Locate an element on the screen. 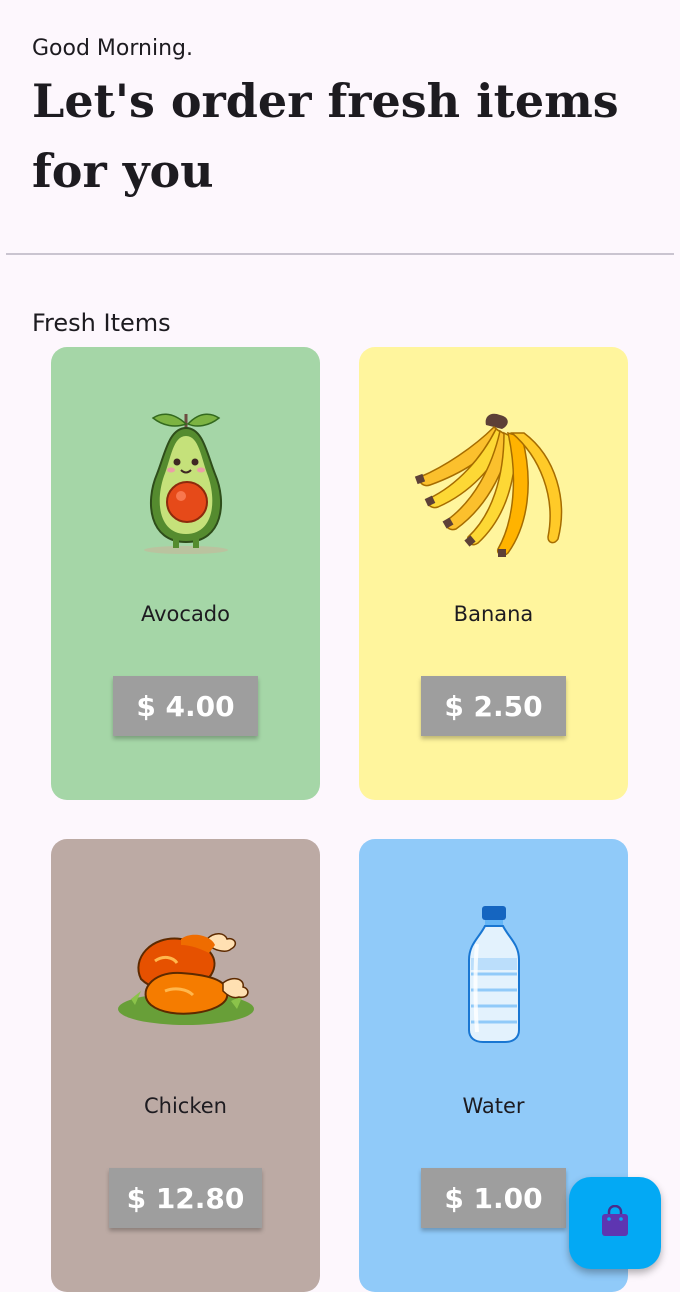 This screenshot has width=680, height=1292. item-card-banana: Banana $ 2.50 is located at coordinates (493, 573).